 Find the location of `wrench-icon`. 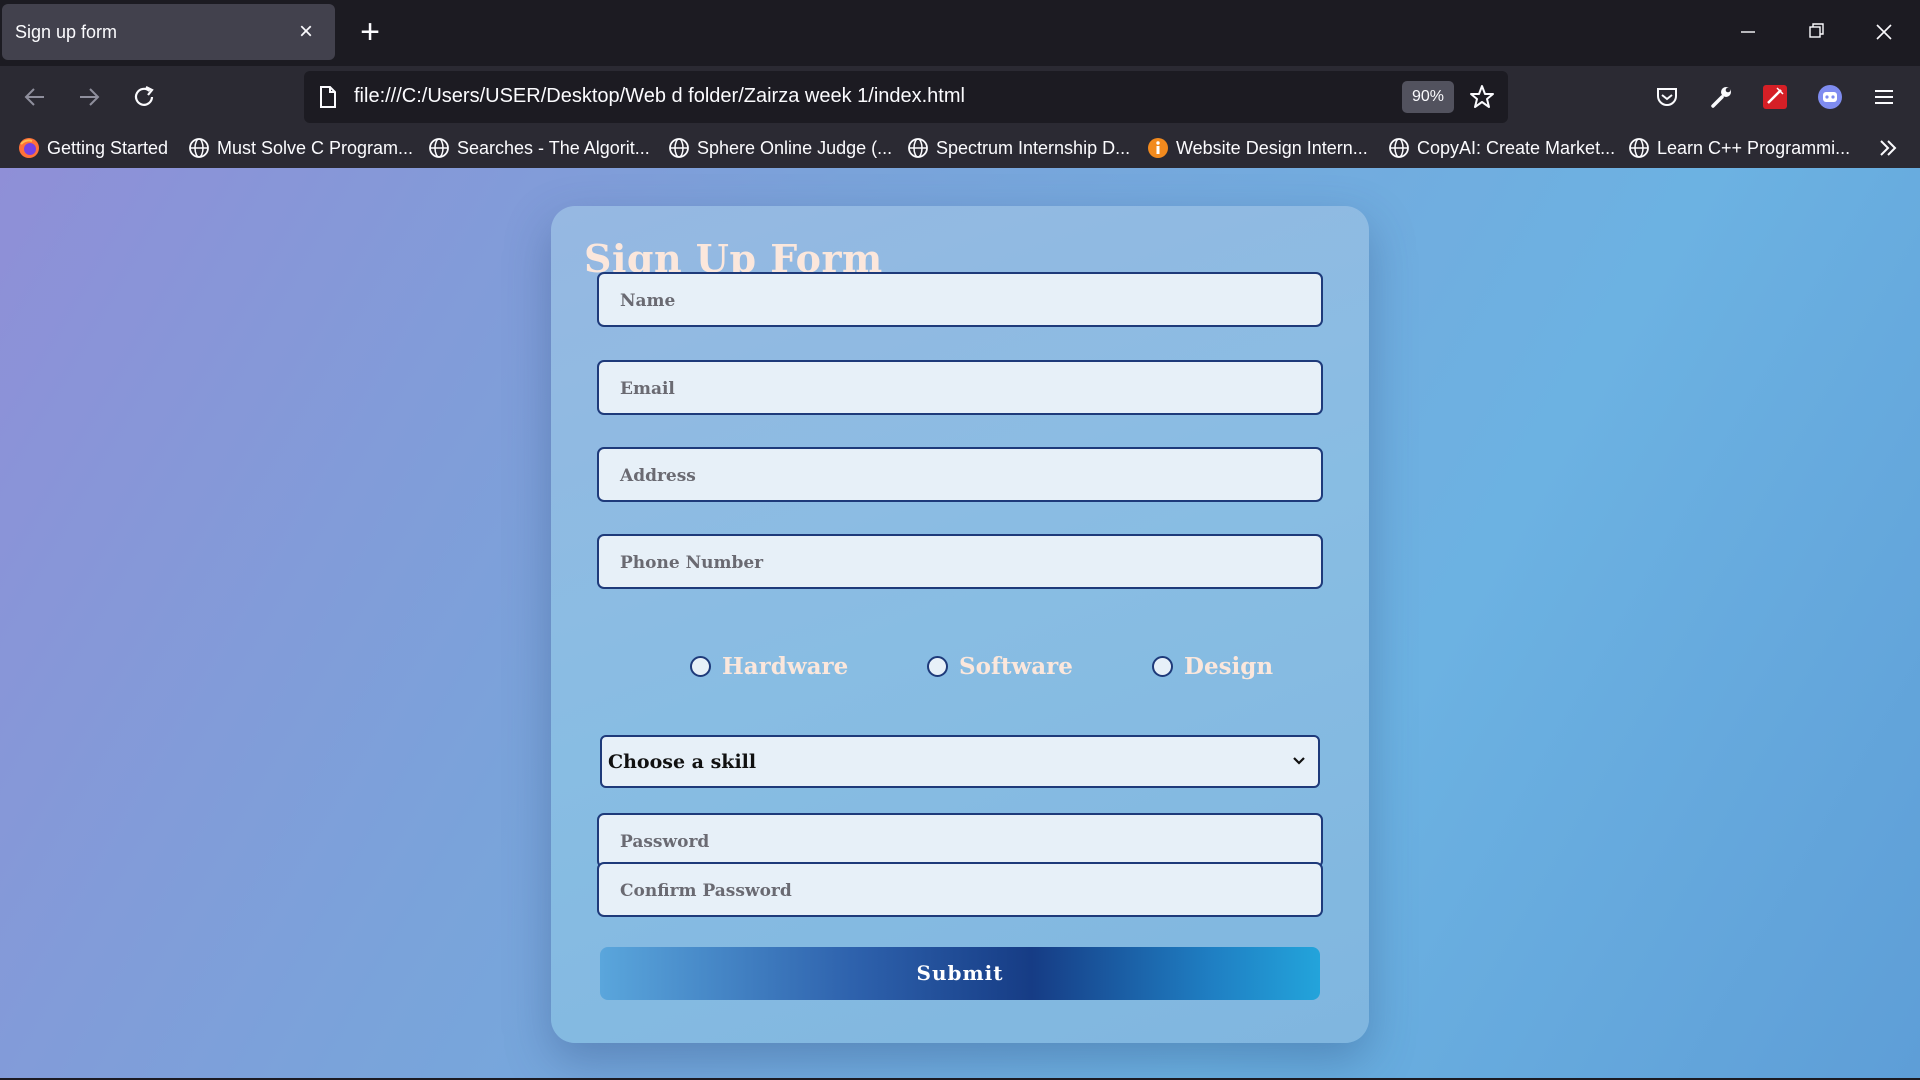

wrench-icon is located at coordinates (1721, 97).